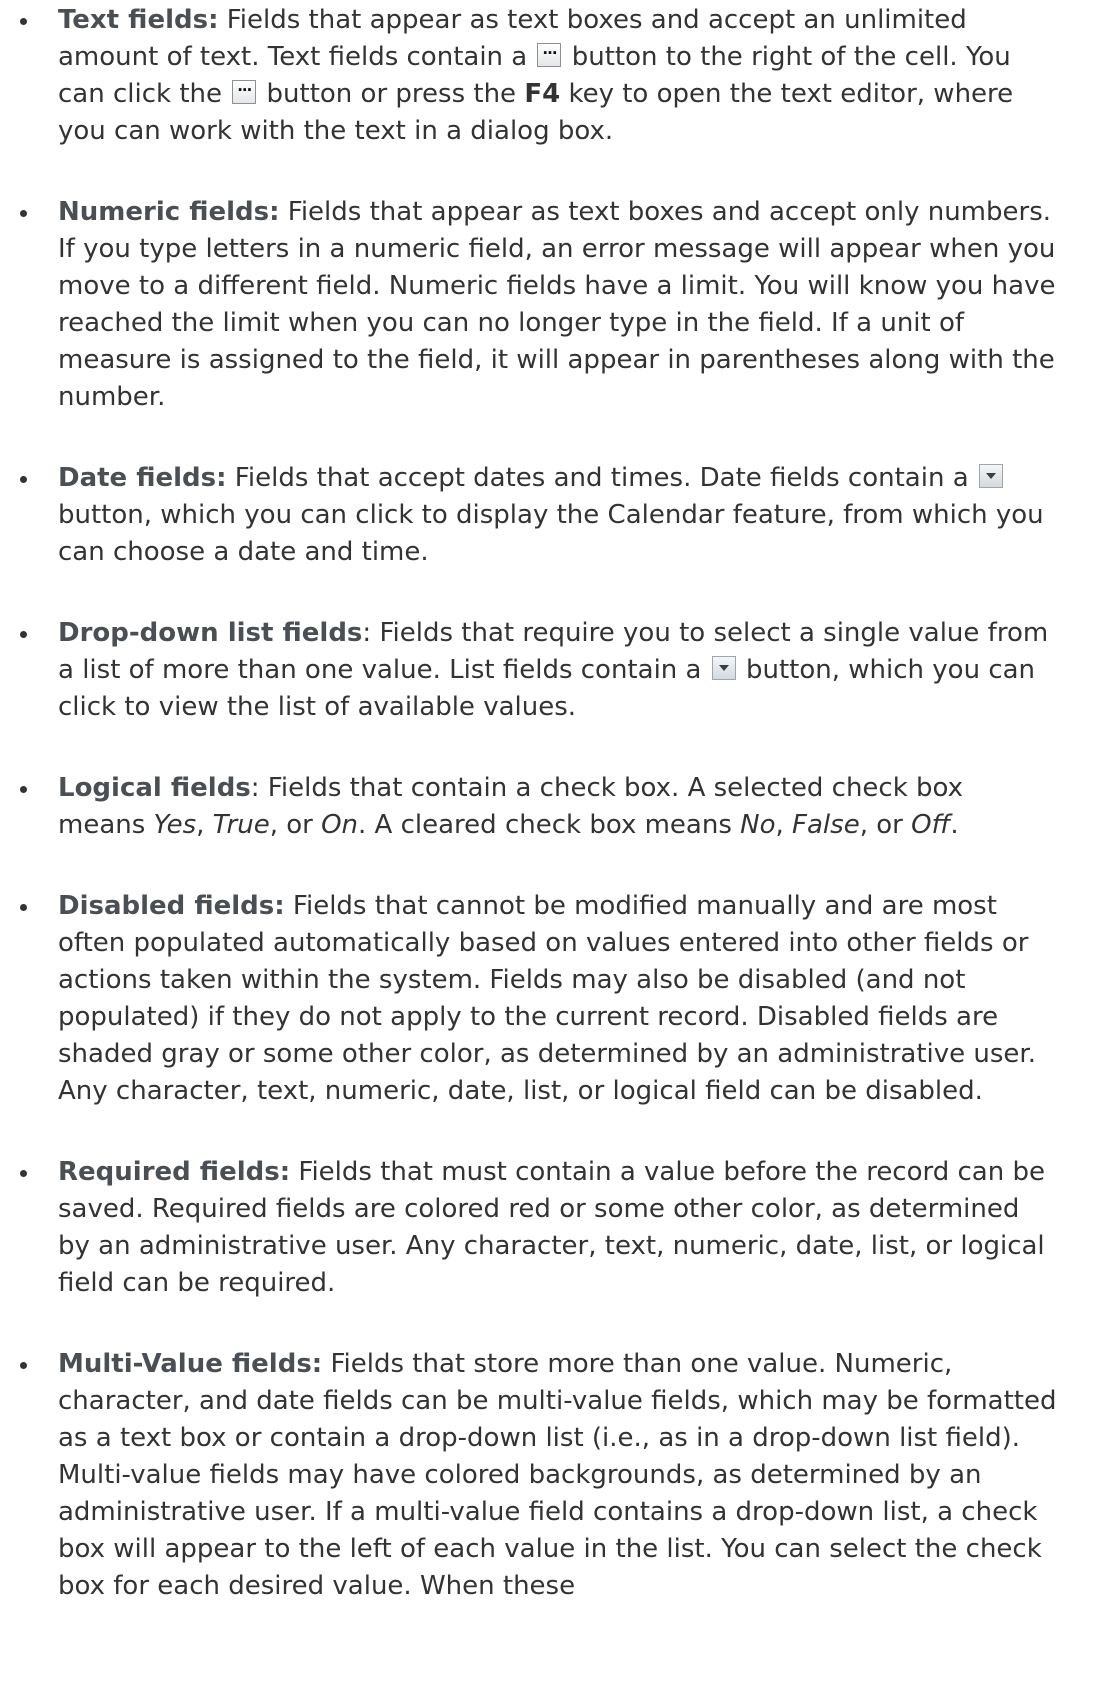  What do you see at coordinates (542, 94) in the screenshot?
I see `key-name: F4` at bounding box center [542, 94].